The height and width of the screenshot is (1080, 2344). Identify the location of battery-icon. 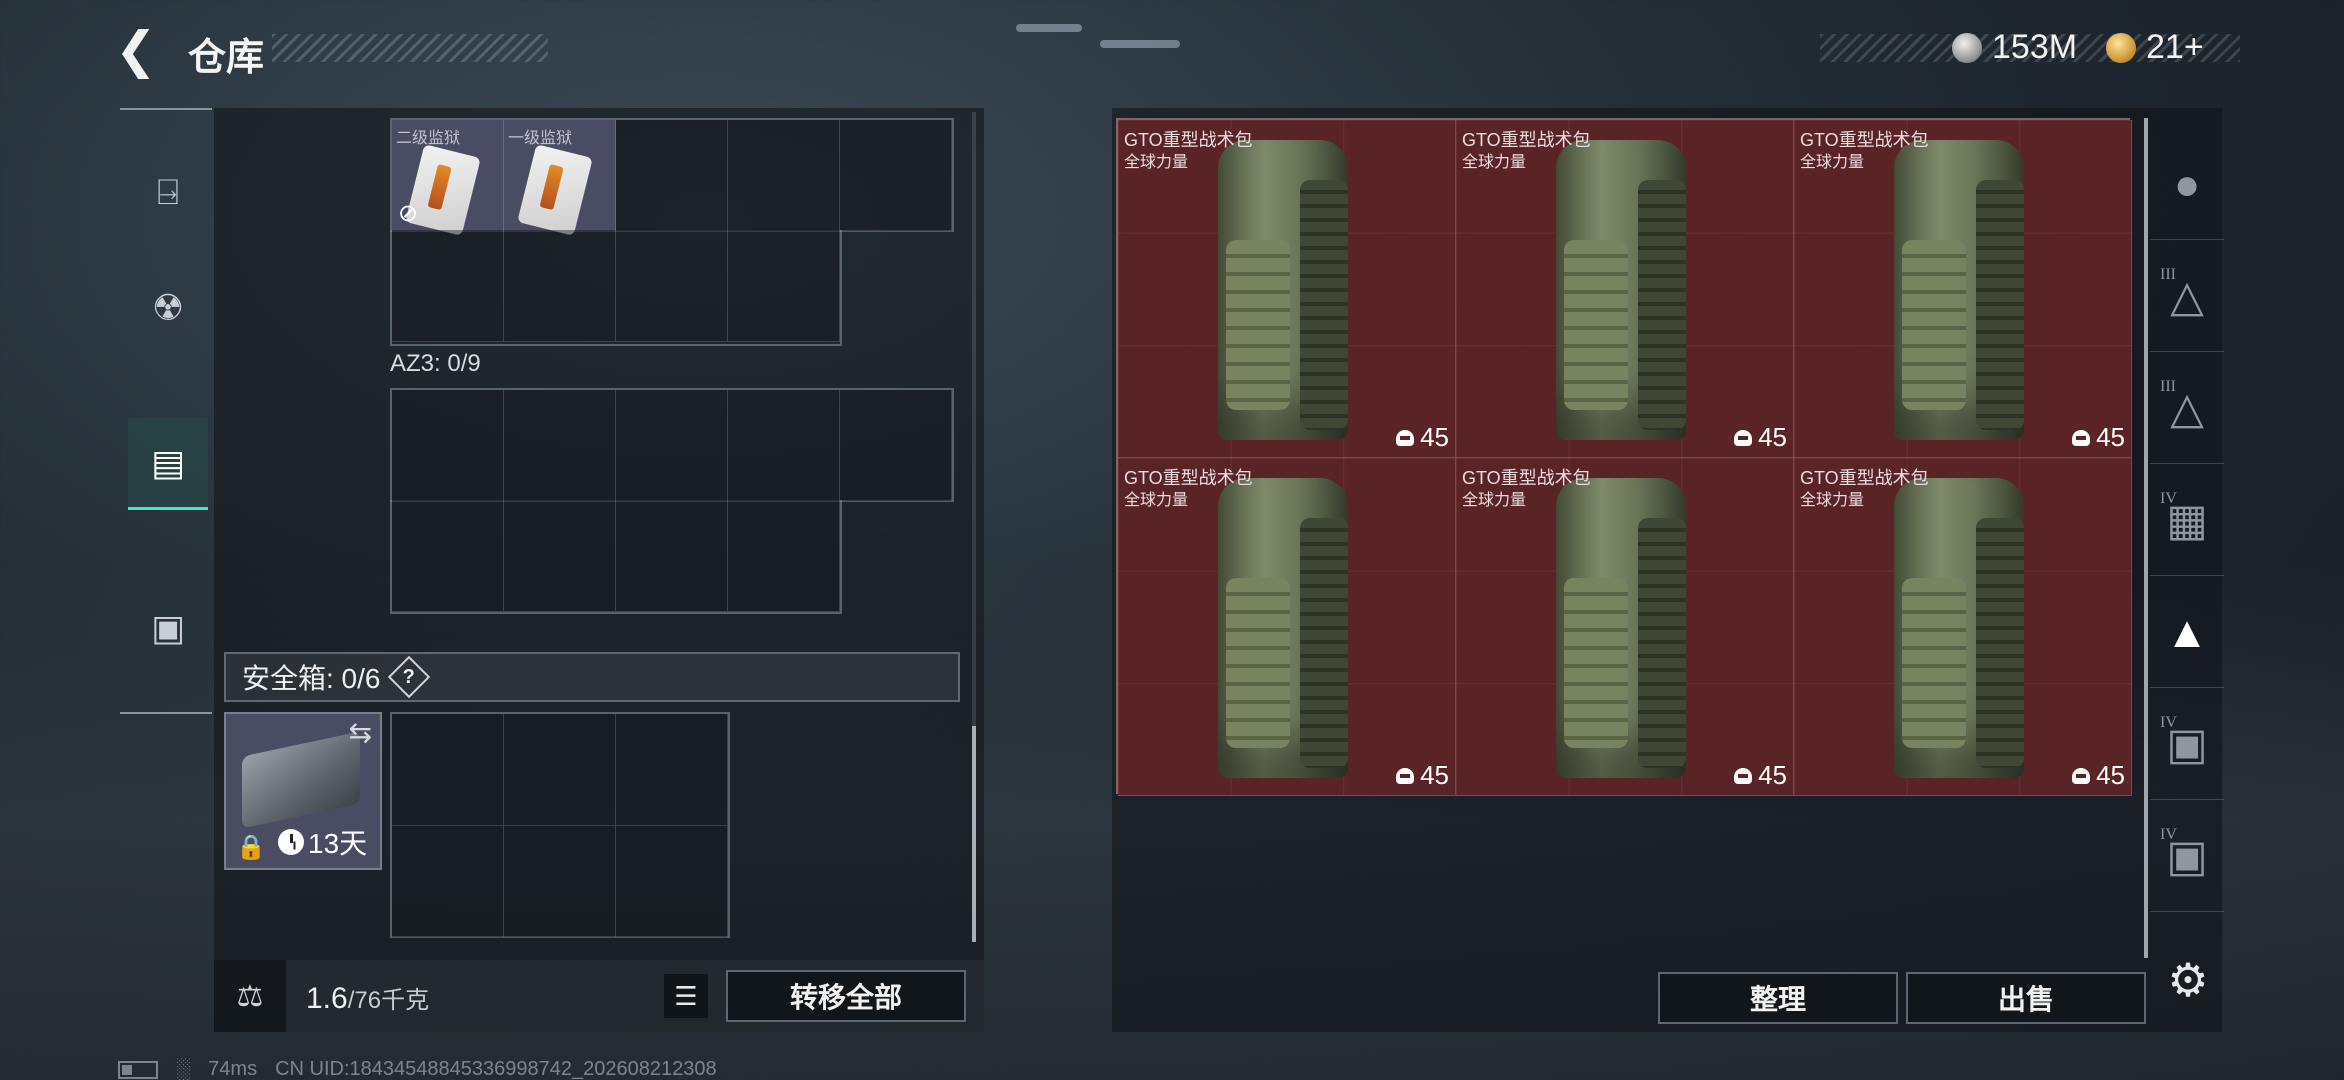
(138, 1069).